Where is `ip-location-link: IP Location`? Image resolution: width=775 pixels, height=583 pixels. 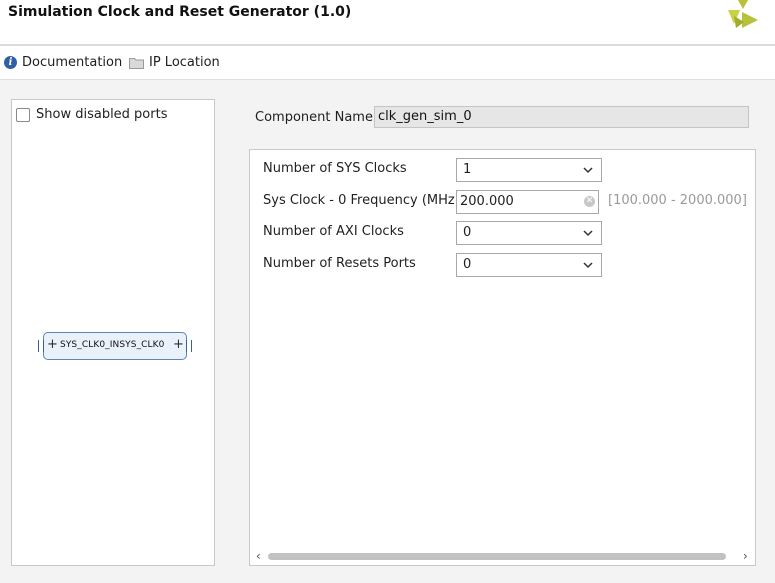
ip-location-link: IP Location is located at coordinates (174, 62).